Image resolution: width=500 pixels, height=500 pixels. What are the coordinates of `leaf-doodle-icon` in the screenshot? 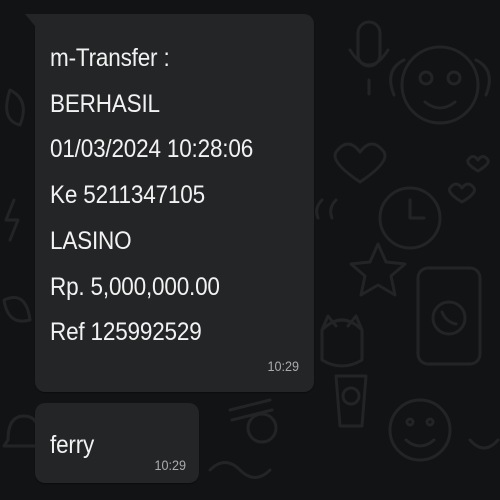 It's located at (17, 309).